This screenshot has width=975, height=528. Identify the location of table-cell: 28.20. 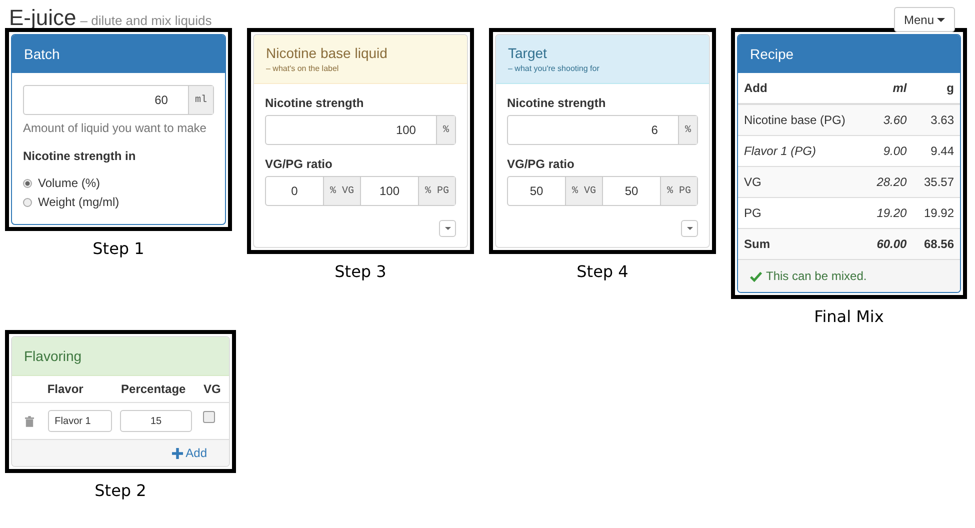
(889, 182).